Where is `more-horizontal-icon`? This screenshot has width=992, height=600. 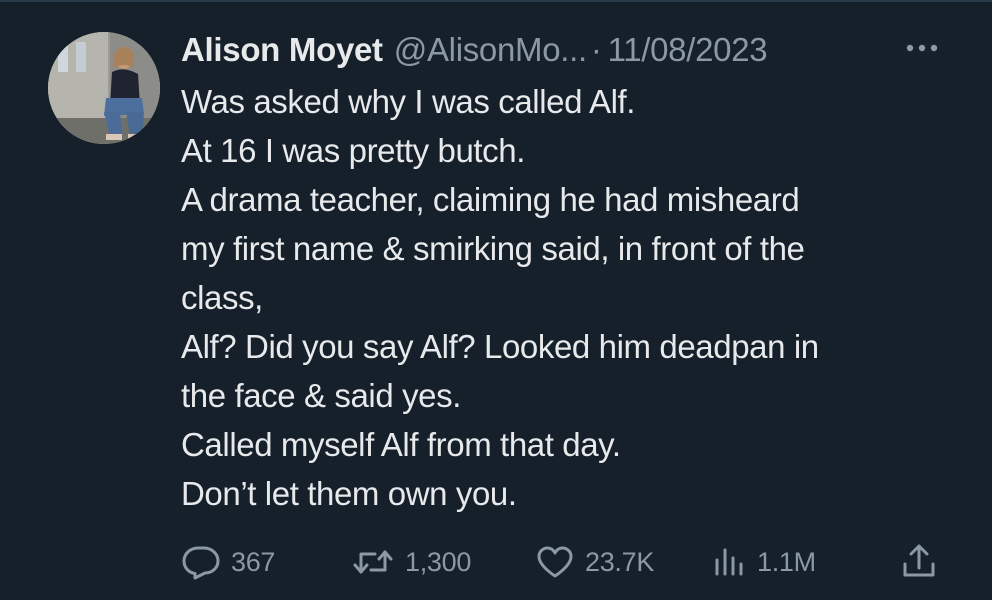 more-horizontal-icon is located at coordinates (922, 48).